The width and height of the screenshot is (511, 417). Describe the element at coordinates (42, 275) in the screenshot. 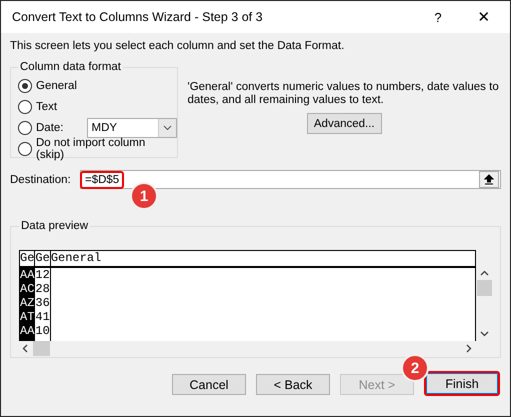

I see `table-cell: 12` at that location.